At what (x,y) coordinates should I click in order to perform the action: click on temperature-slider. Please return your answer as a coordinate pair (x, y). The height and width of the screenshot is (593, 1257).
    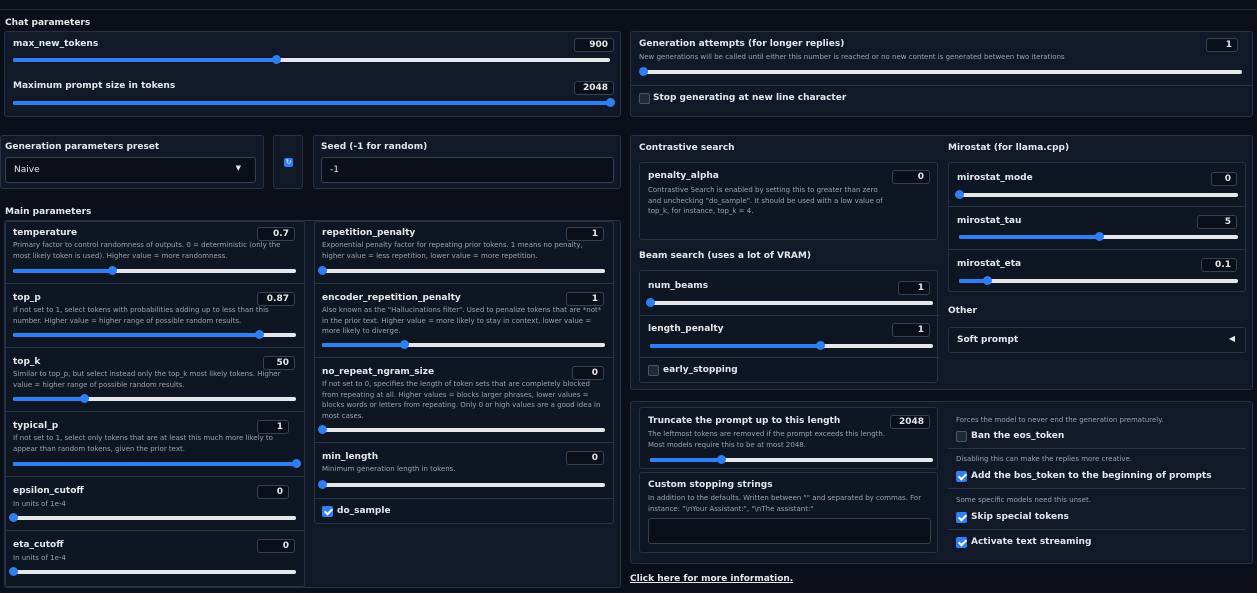
    Looking at the image, I should click on (154, 270).